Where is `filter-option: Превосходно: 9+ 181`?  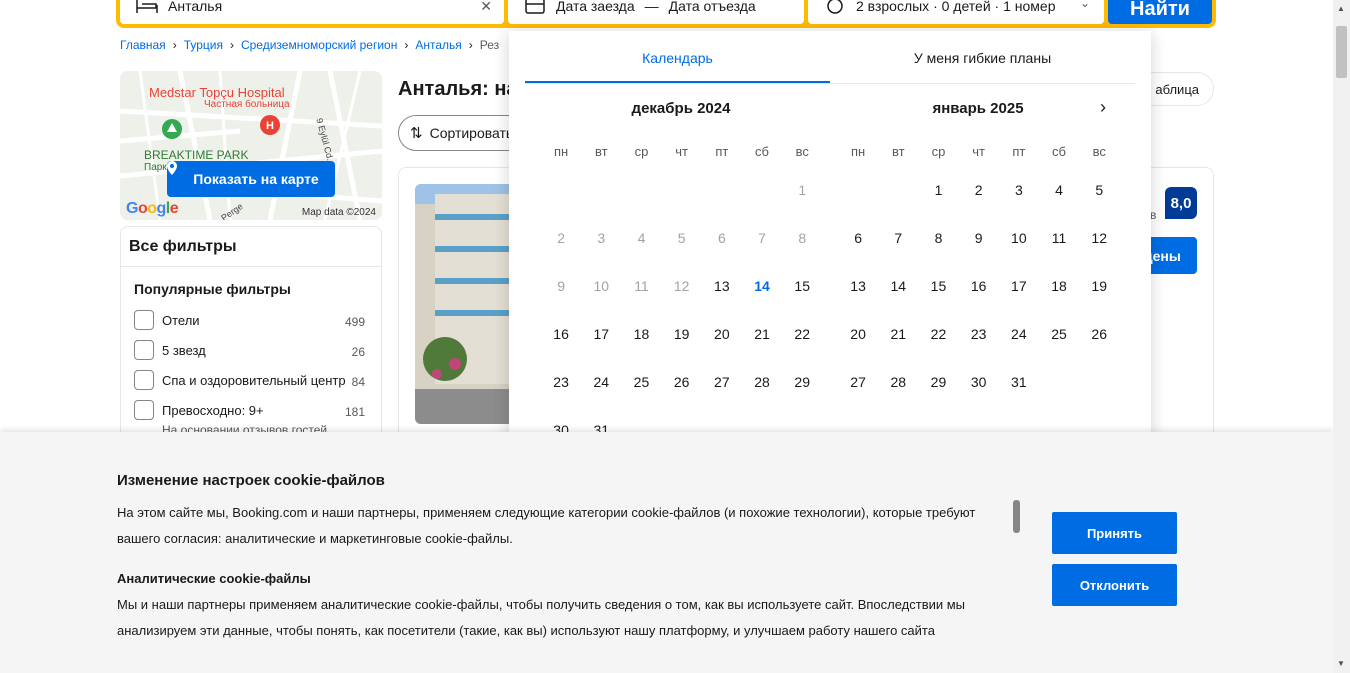
filter-option: Превосходно: 9+ 181 is located at coordinates (251, 410).